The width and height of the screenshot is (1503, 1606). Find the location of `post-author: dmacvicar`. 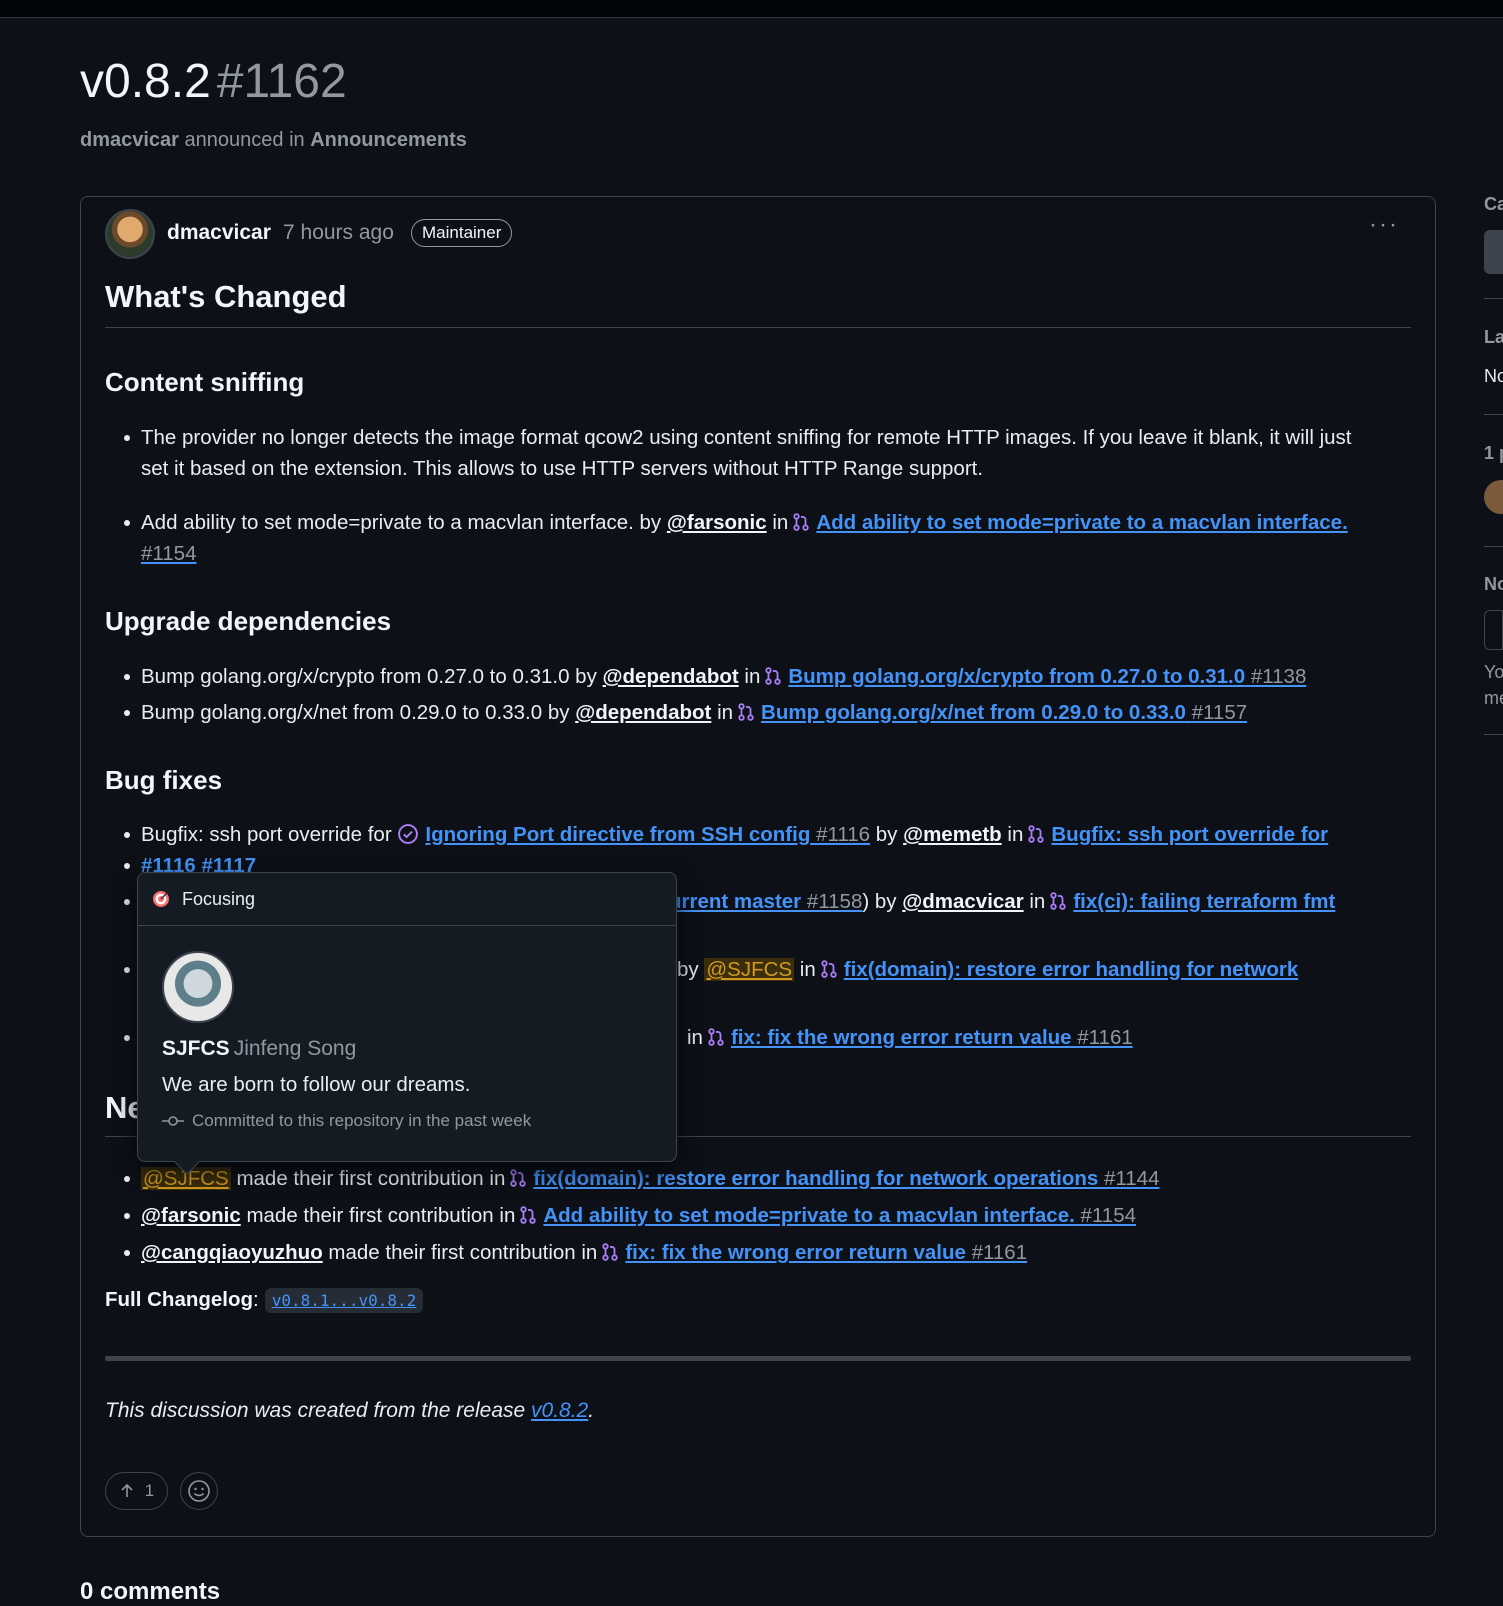

post-author: dmacvicar is located at coordinates (219, 233).